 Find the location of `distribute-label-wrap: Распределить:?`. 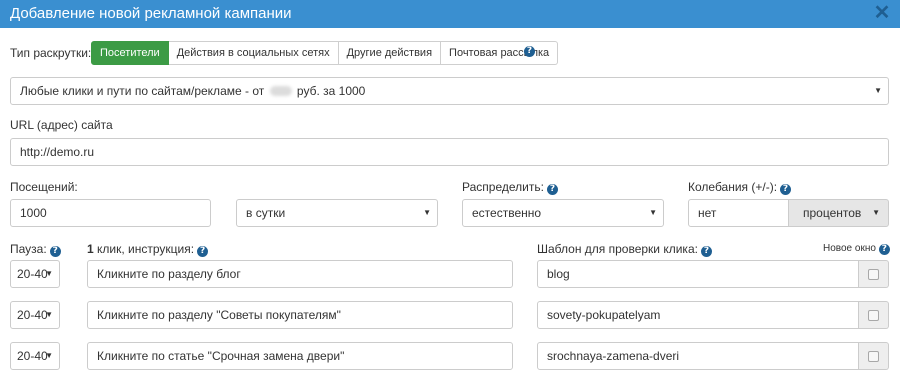

distribute-label-wrap: Распределить:? is located at coordinates (510, 187).